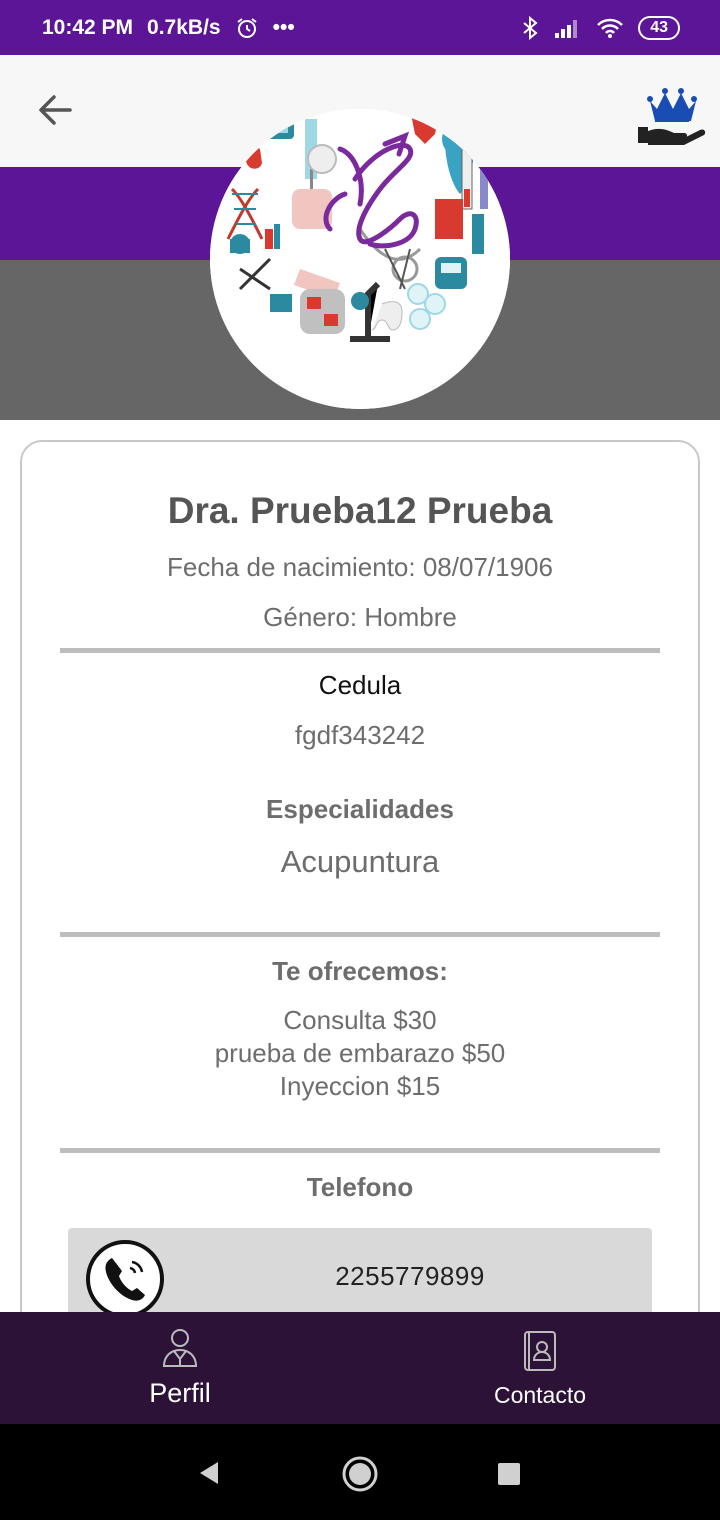 The height and width of the screenshot is (1520, 720). I want to click on home-circle-icon, so click(360, 1474).